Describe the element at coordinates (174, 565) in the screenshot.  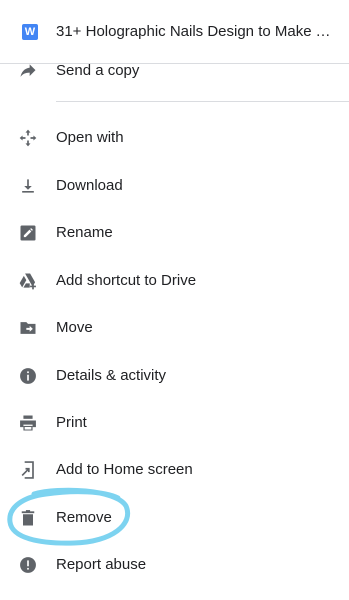
I see `menu-item-report-abuse: Report abuse` at that location.